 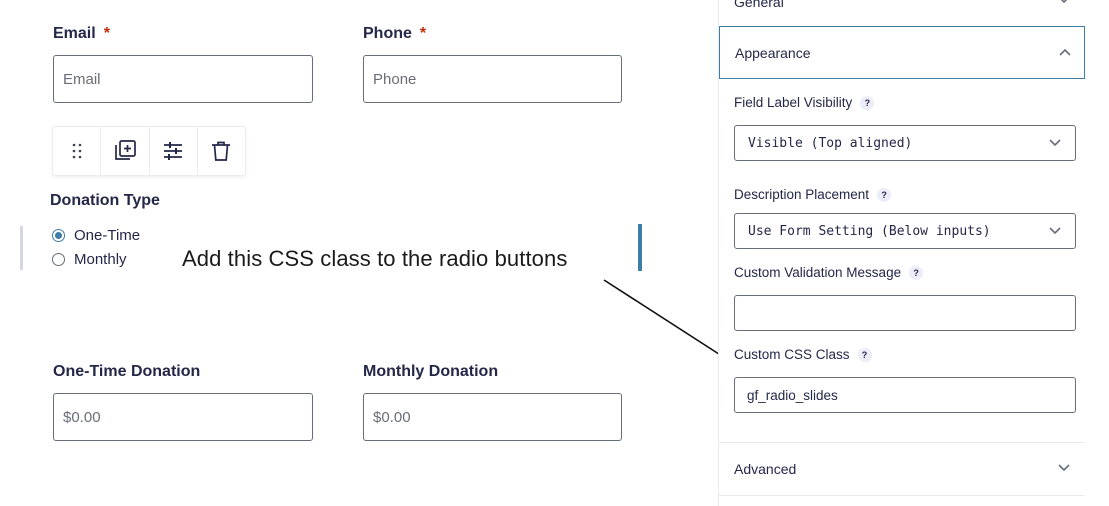 What do you see at coordinates (902, 469) in the screenshot?
I see `advanced-panel-header: Advanced` at bounding box center [902, 469].